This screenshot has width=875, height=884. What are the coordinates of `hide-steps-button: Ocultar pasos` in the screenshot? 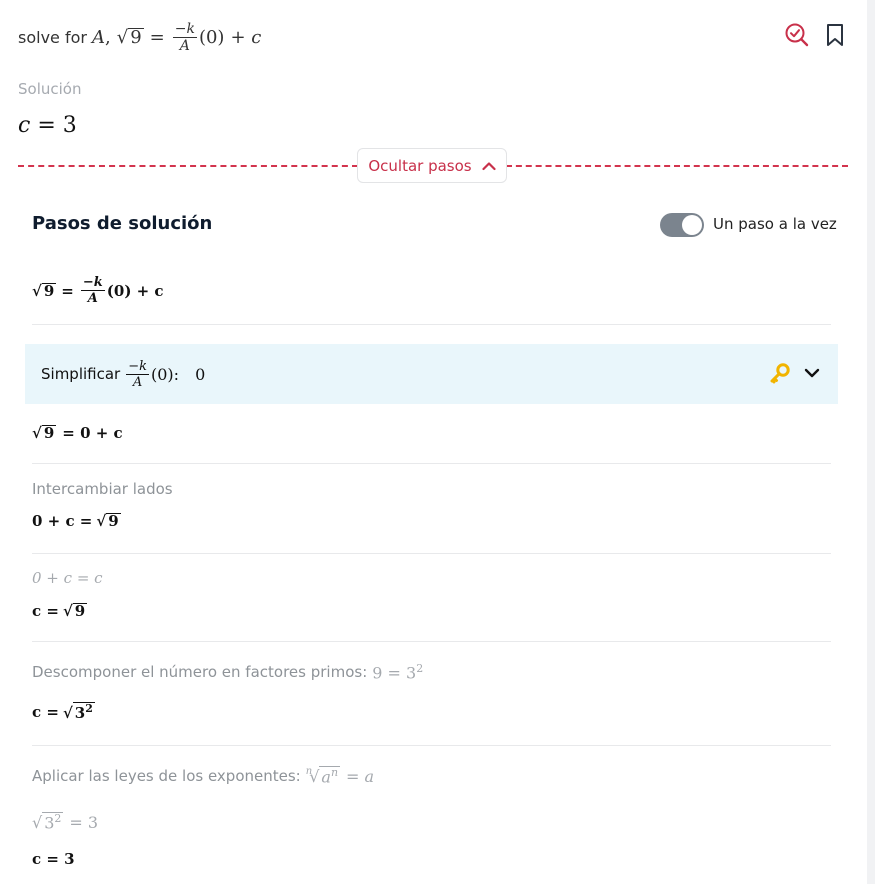 It's located at (432, 165).